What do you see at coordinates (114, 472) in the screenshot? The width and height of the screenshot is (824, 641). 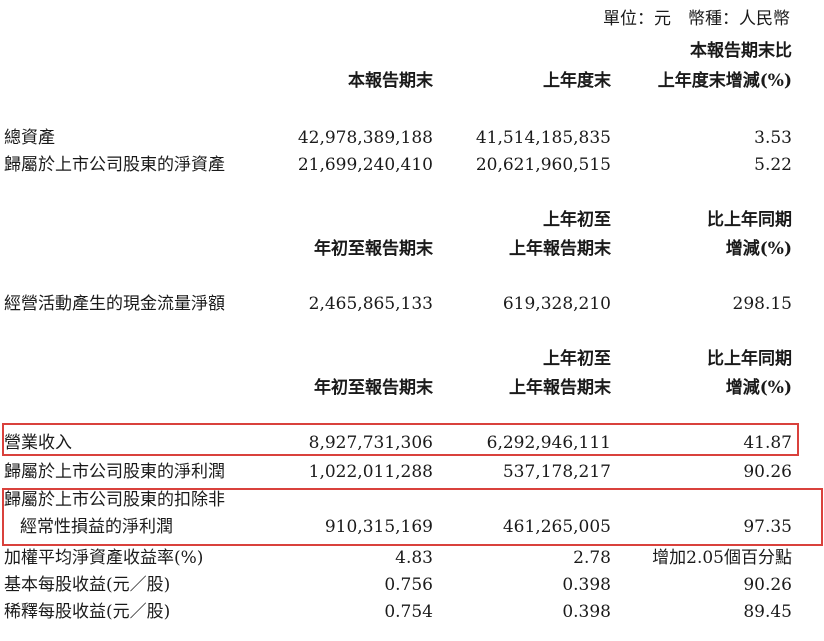 I see `row-label-net-profit: 歸屬於上市公司股東的淨利潤` at bounding box center [114, 472].